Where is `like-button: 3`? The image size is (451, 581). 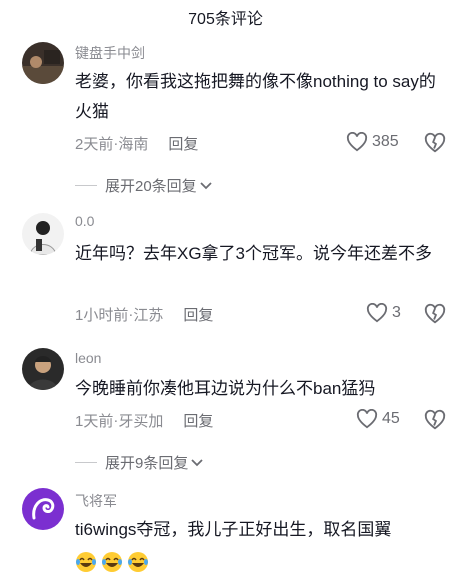
like-button: 3 is located at coordinates (383, 313).